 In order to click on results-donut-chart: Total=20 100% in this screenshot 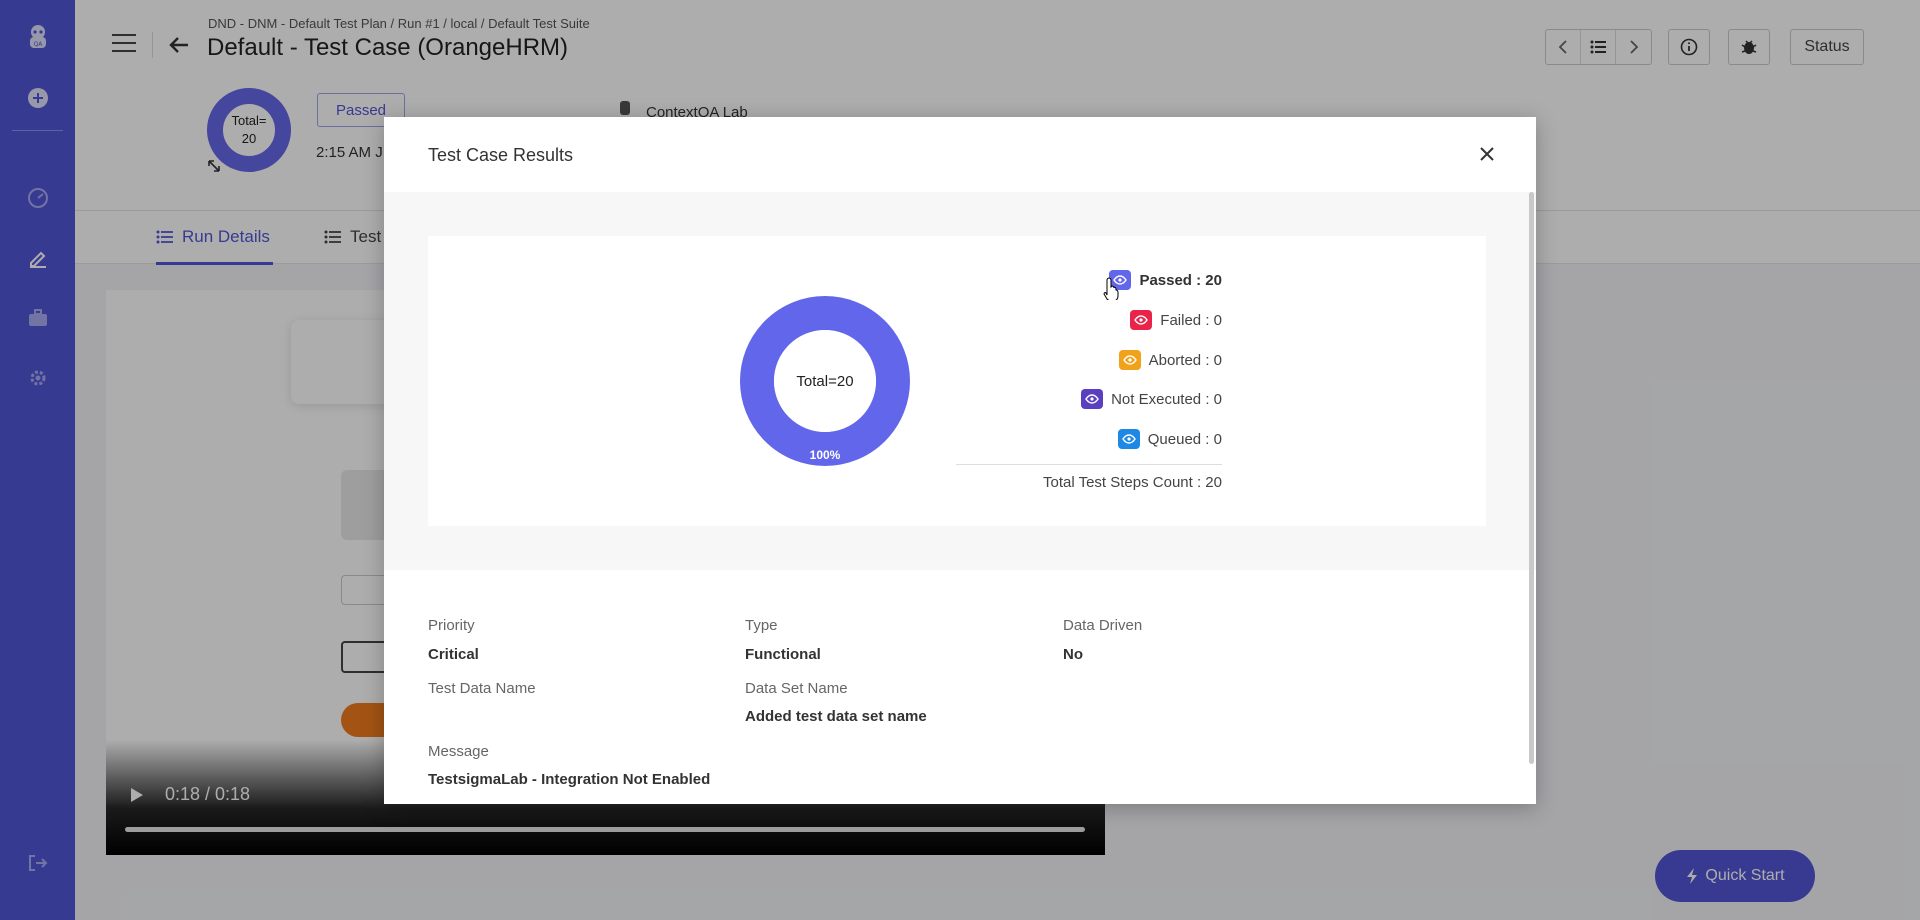, I will do `click(825, 381)`.